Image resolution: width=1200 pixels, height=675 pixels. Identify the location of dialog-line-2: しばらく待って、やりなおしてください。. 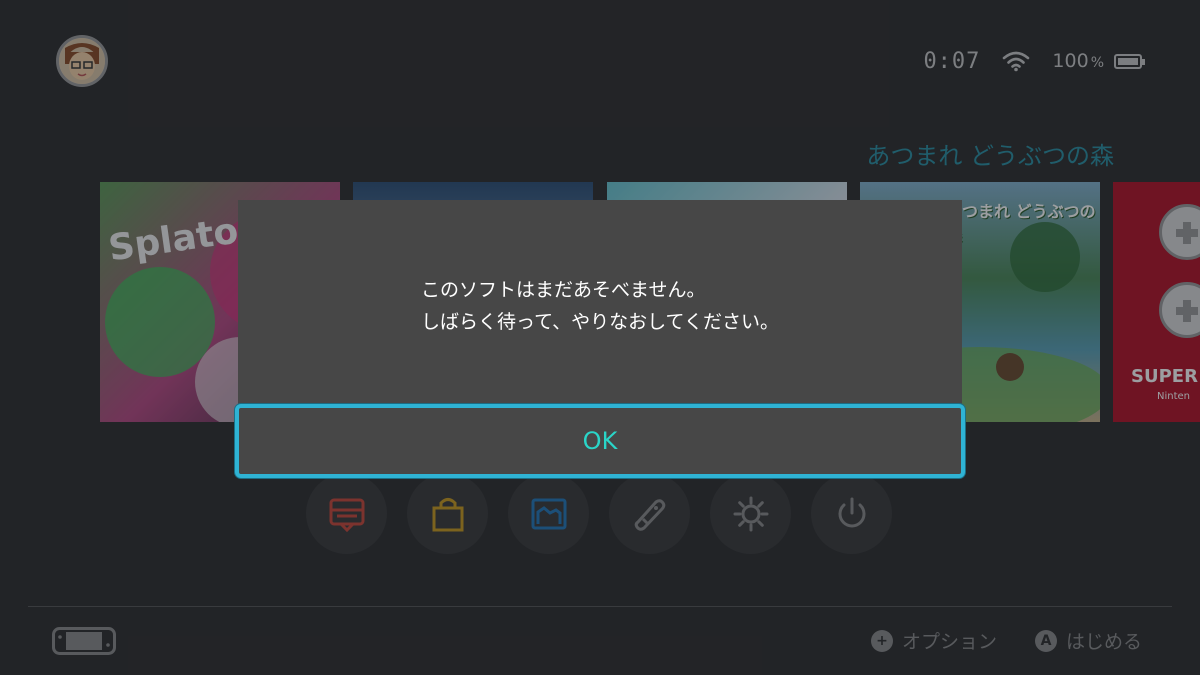
(600, 322).